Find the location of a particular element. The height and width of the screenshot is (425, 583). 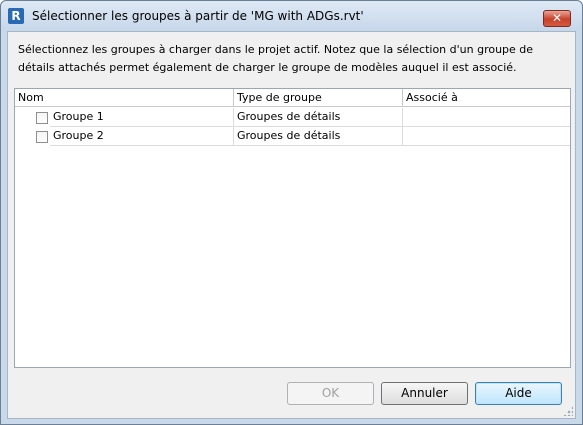

group-1-checkbox is located at coordinates (42, 118).